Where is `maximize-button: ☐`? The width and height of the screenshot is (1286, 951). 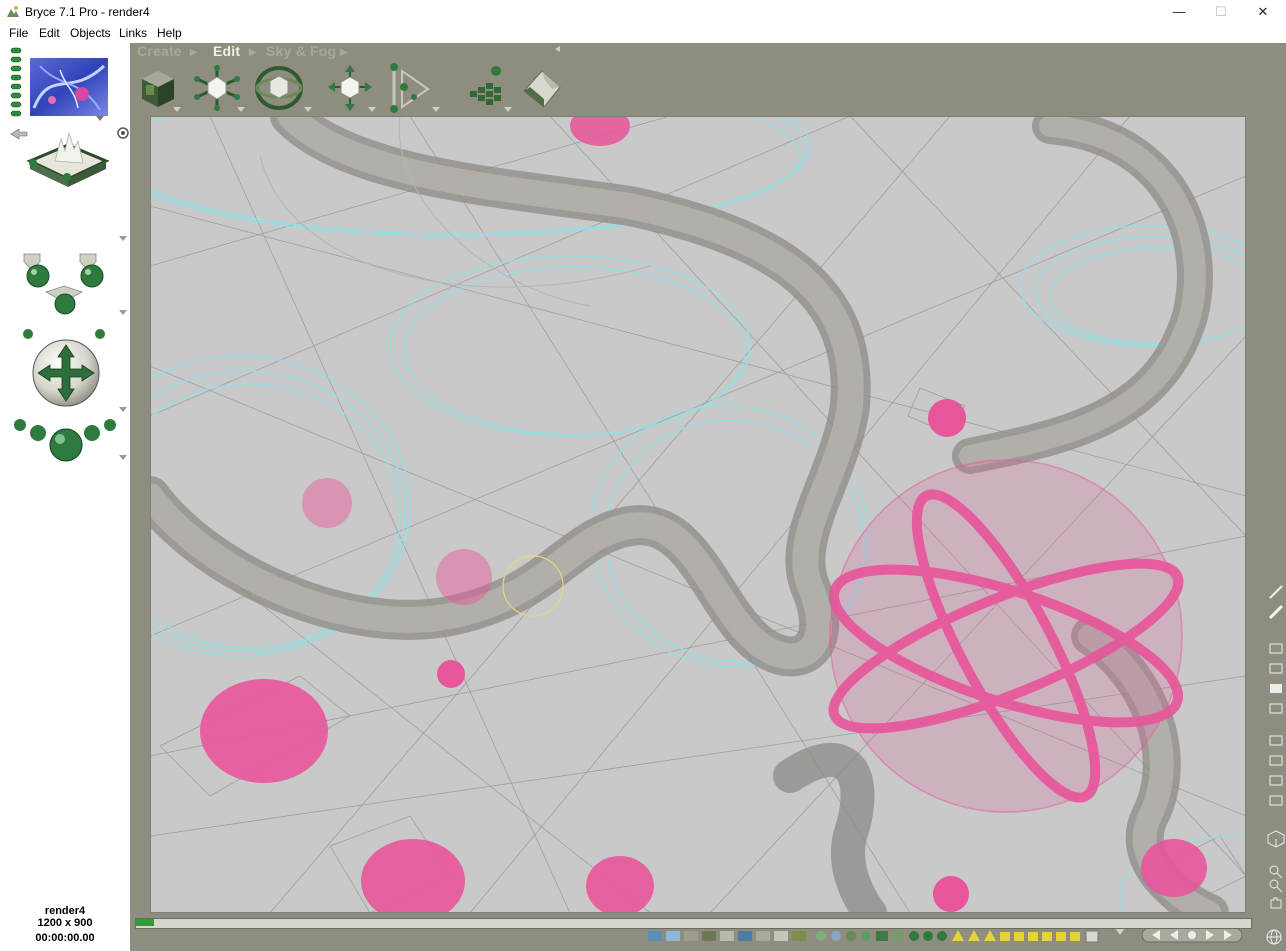
maximize-button: ☐ is located at coordinates (1221, 12).